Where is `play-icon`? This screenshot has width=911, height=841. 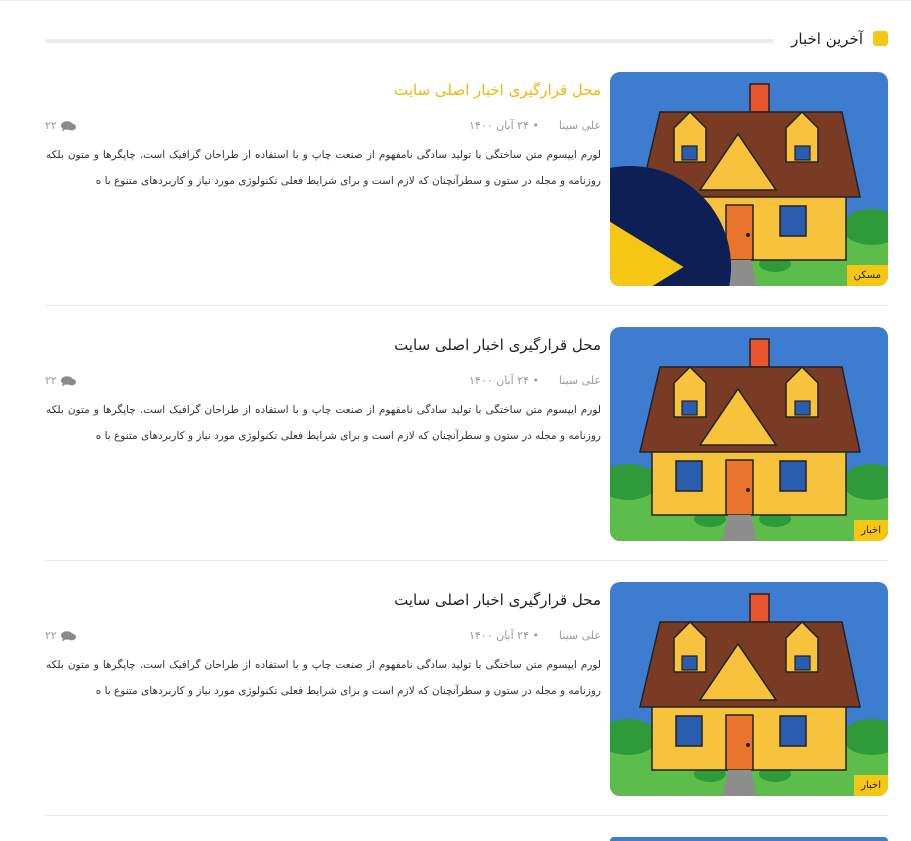
play-icon is located at coordinates (689, 223).